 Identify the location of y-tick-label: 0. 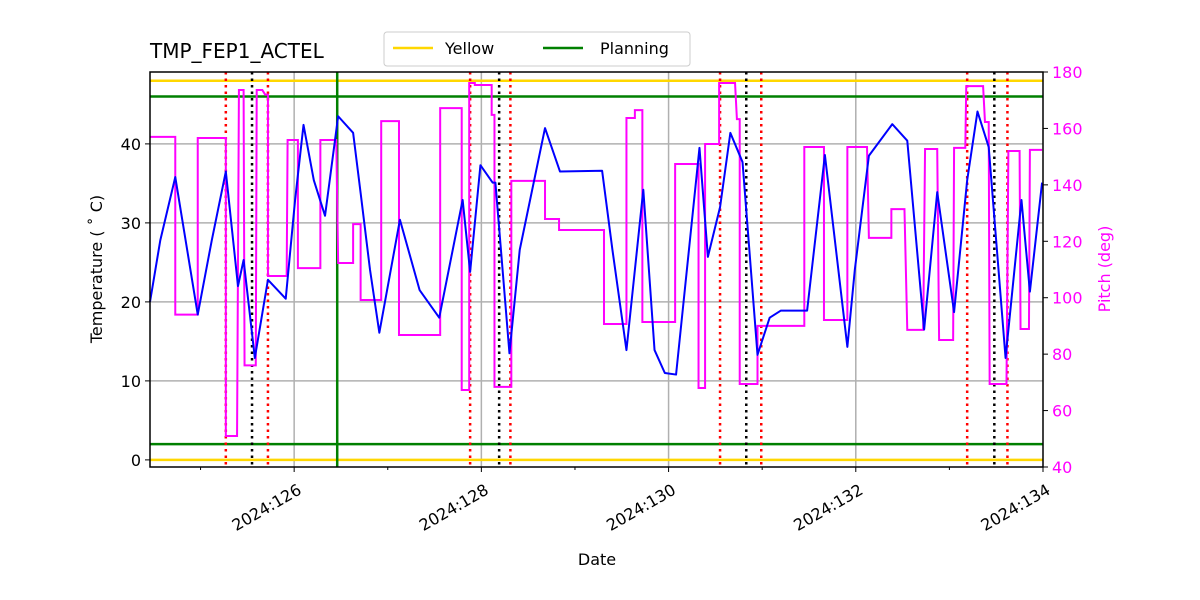
(136, 460).